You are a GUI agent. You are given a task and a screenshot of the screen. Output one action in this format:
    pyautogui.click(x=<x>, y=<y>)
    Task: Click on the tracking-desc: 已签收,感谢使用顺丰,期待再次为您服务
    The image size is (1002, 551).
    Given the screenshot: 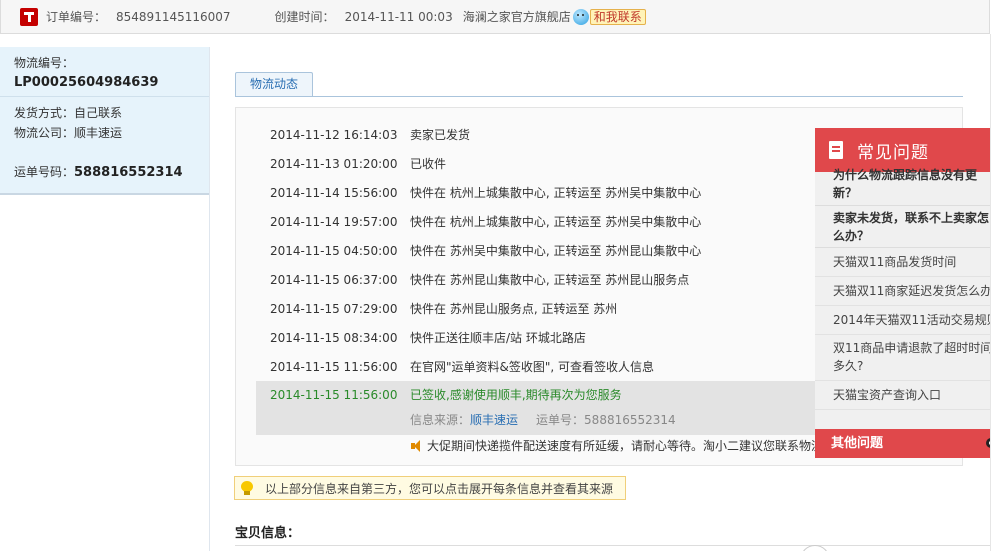 What is the action you would take?
    pyautogui.click(x=516, y=395)
    